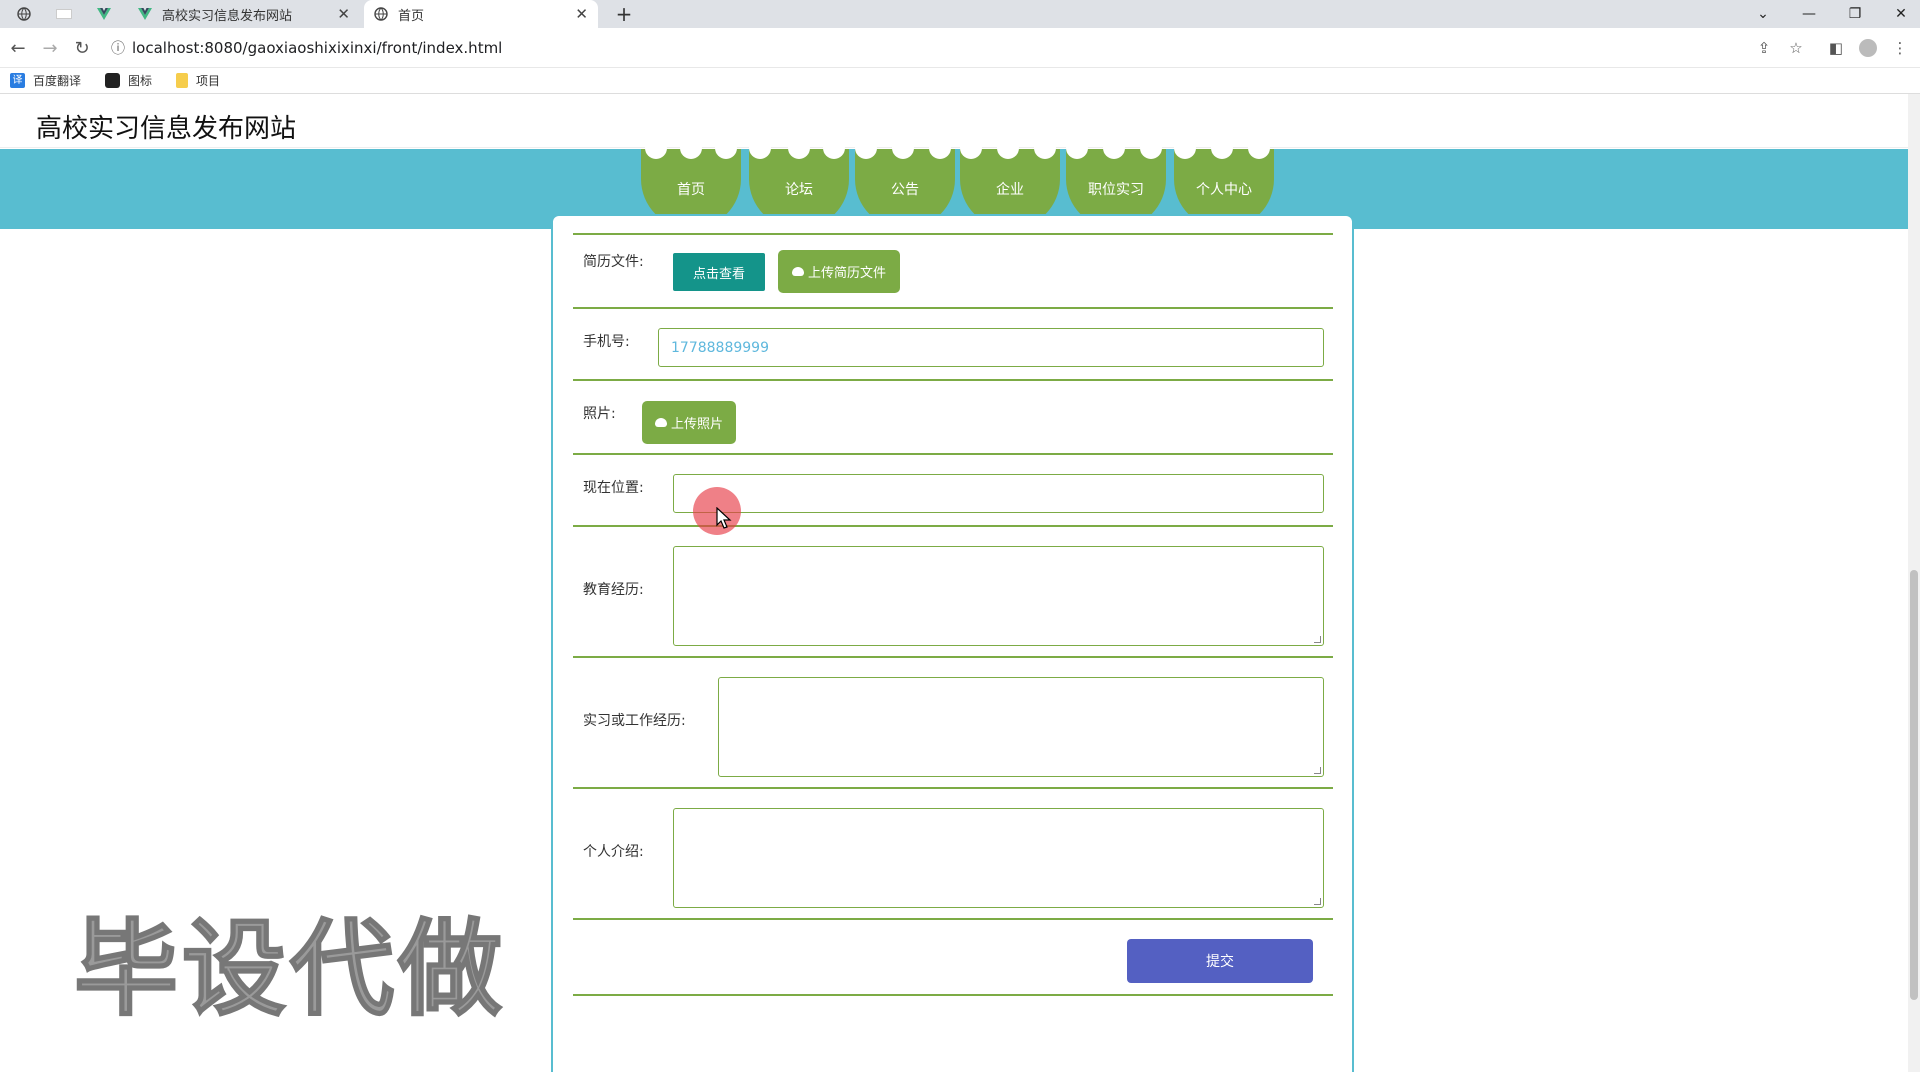 This screenshot has width=1920, height=1072. Describe the element at coordinates (634, 721) in the screenshot. I see `work-label: 实习或工作经历:` at that location.